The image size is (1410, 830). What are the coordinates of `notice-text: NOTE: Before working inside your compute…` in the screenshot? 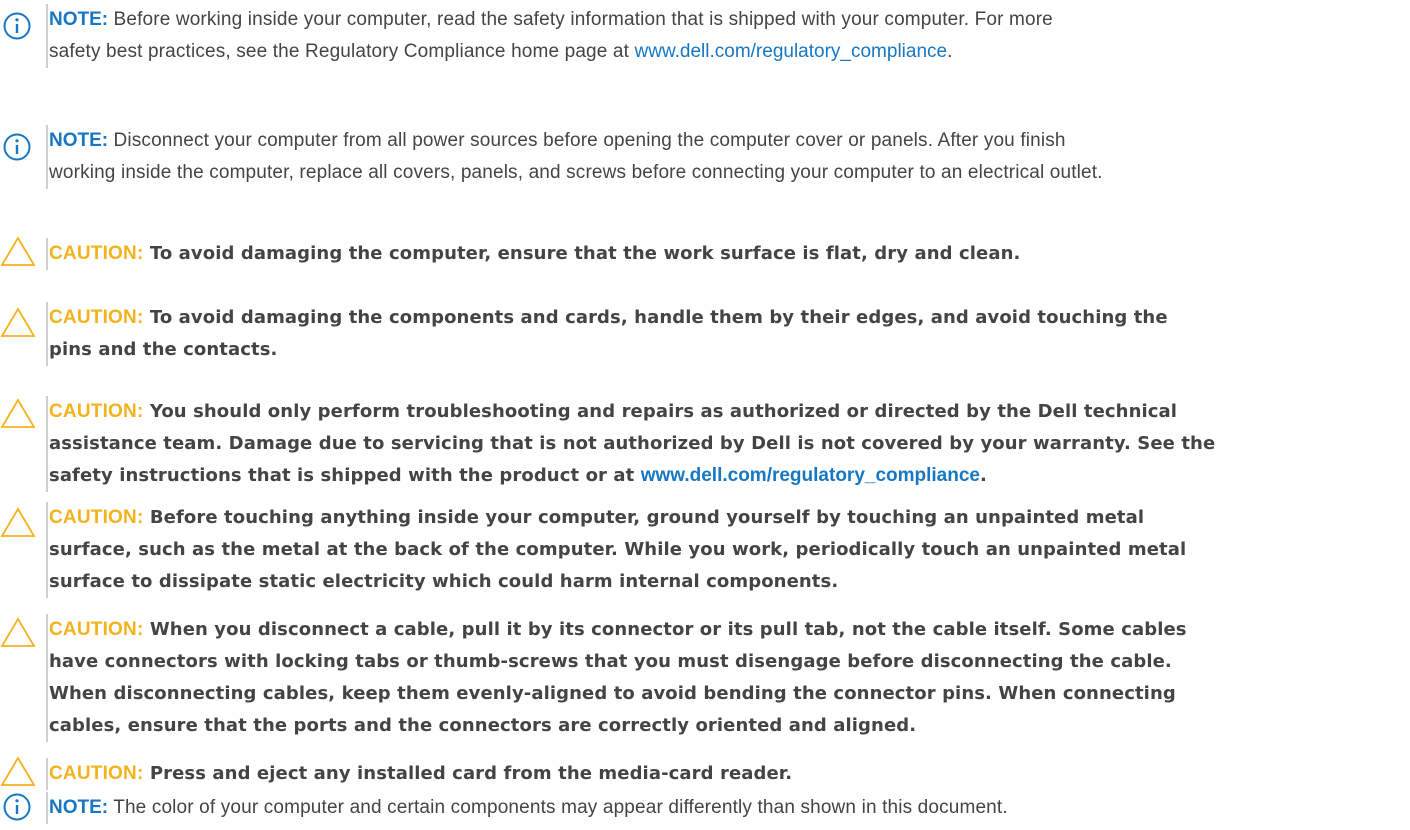 It's located at (727, 36).